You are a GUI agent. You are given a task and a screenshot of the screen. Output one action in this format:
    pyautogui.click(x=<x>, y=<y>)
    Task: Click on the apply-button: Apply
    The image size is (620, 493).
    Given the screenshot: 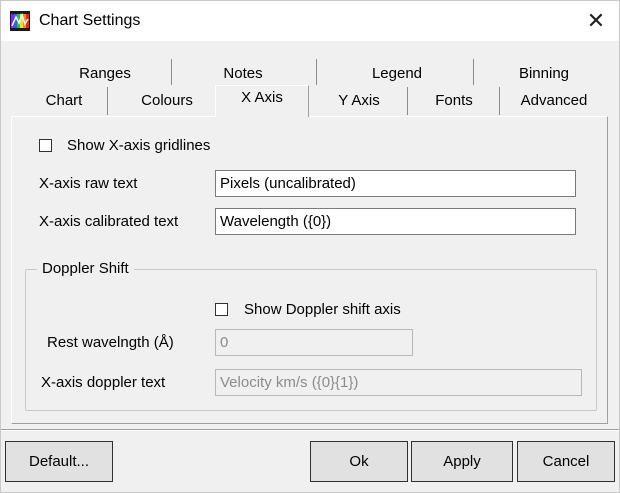 What is the action you would take?
    pyautogui.click(x=462, y=461)
    